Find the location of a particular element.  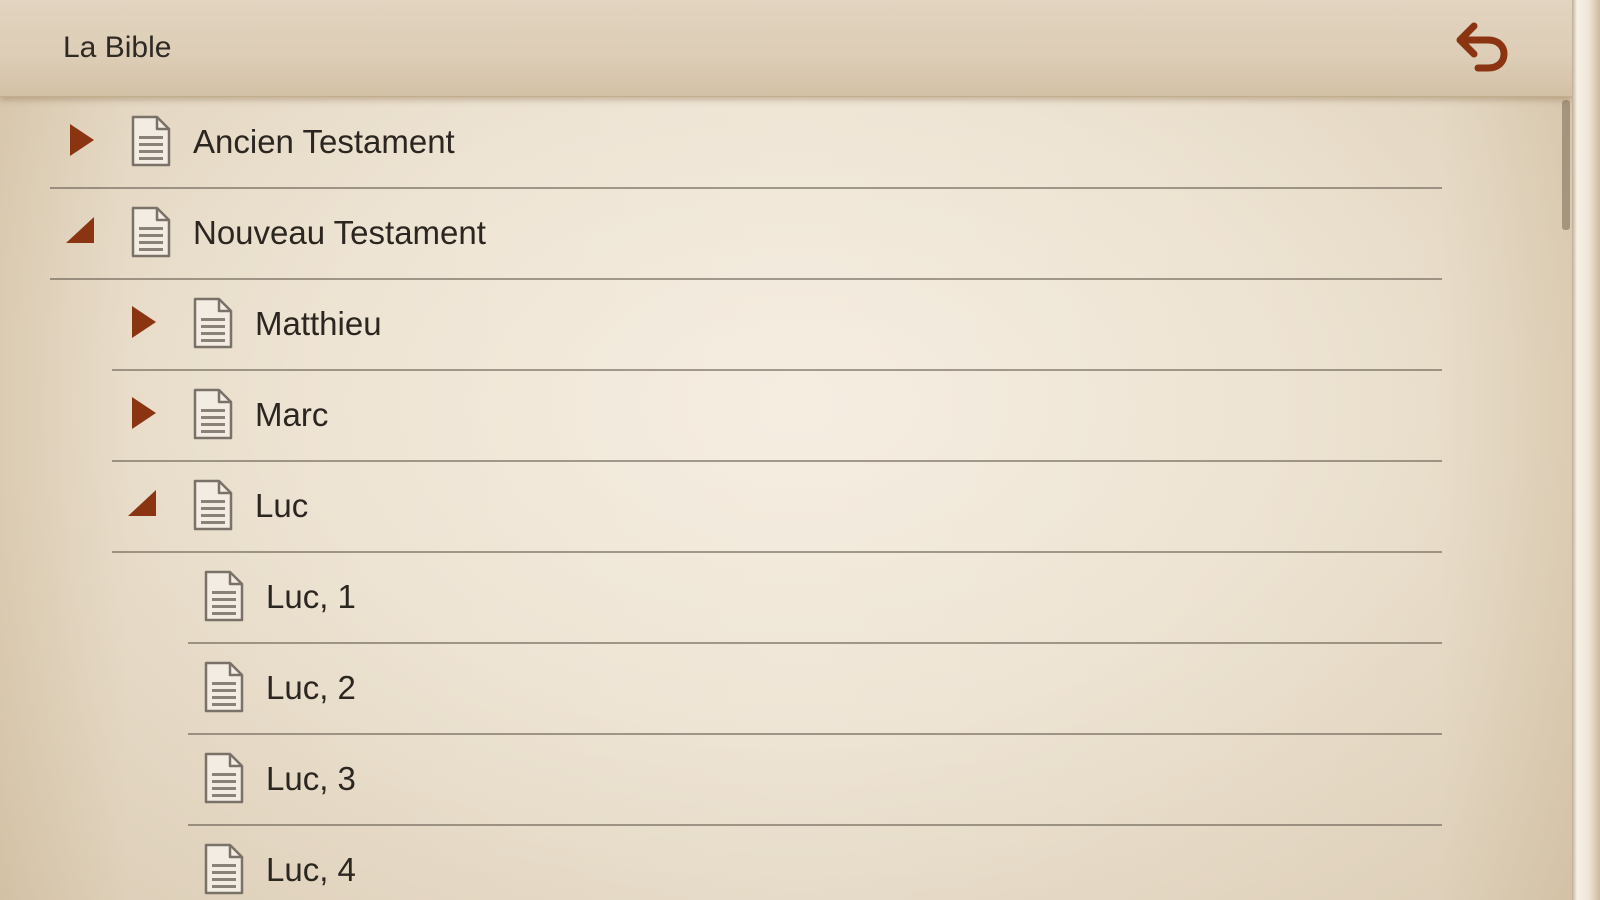

page-edge is located at coordinates (1586, 450).